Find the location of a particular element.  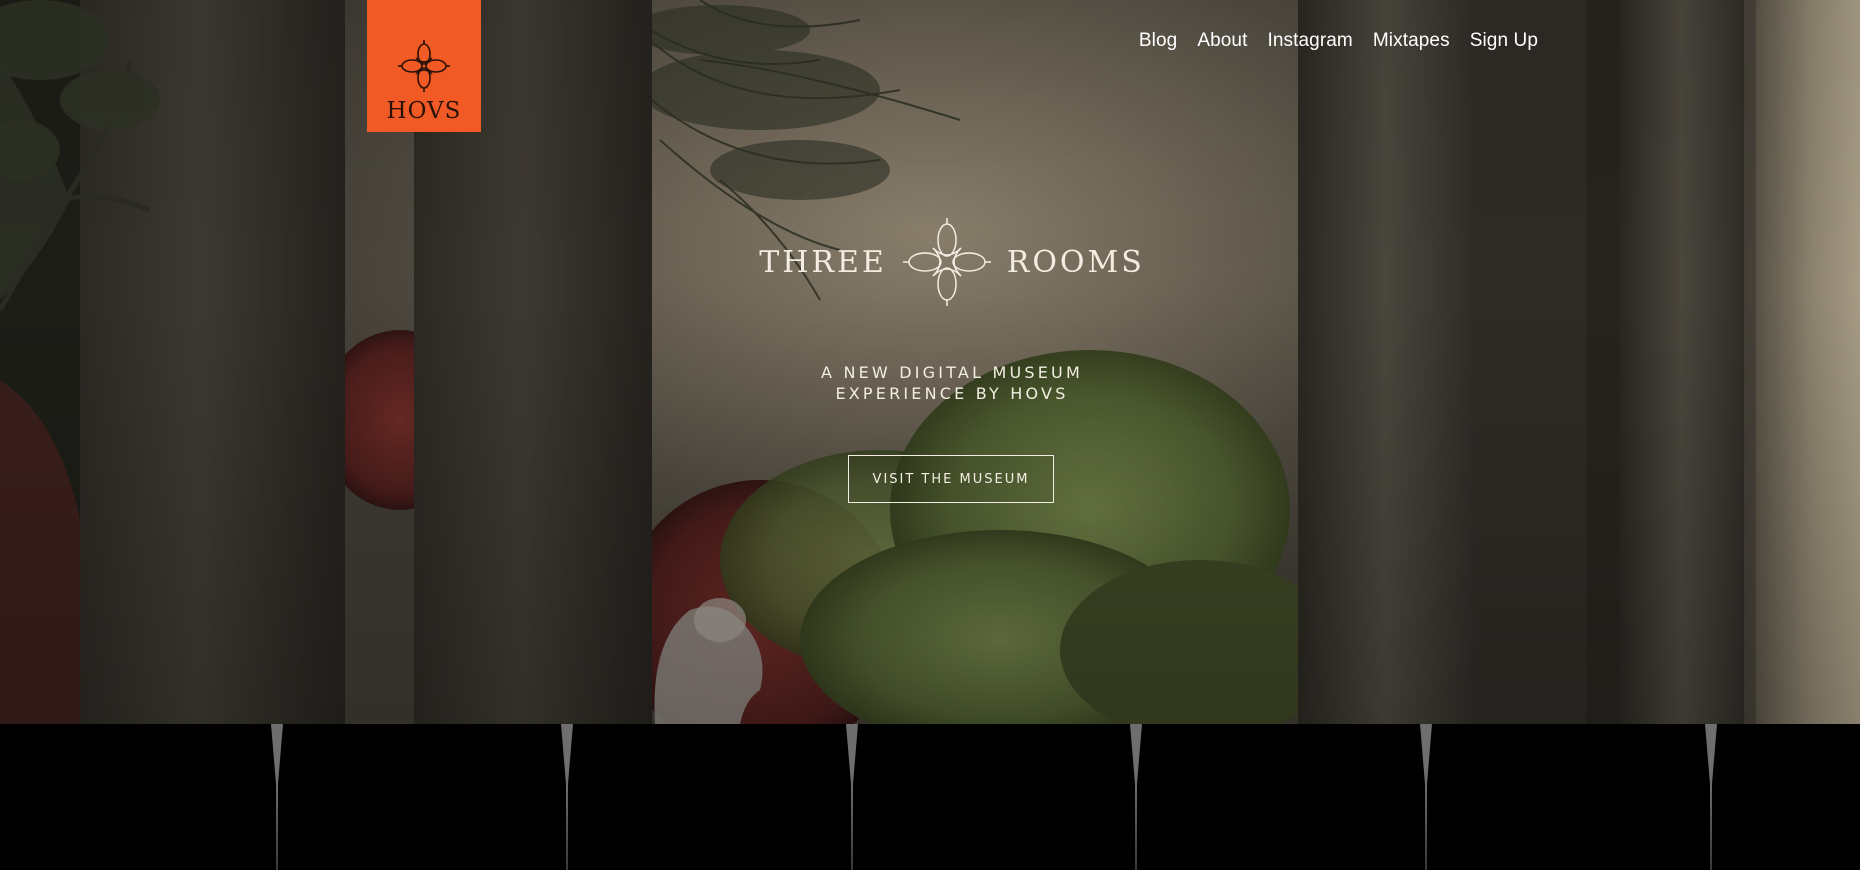

hero-subtitle: A NEW DIGITAL MUSEUM EXPERIENCE BY HOVS is located at coordinates (930, 383).